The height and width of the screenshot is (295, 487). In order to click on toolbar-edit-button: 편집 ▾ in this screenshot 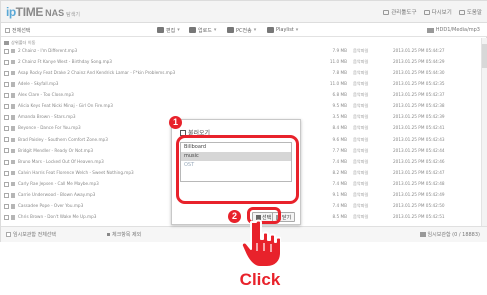, I will do `click(168, 30)`.